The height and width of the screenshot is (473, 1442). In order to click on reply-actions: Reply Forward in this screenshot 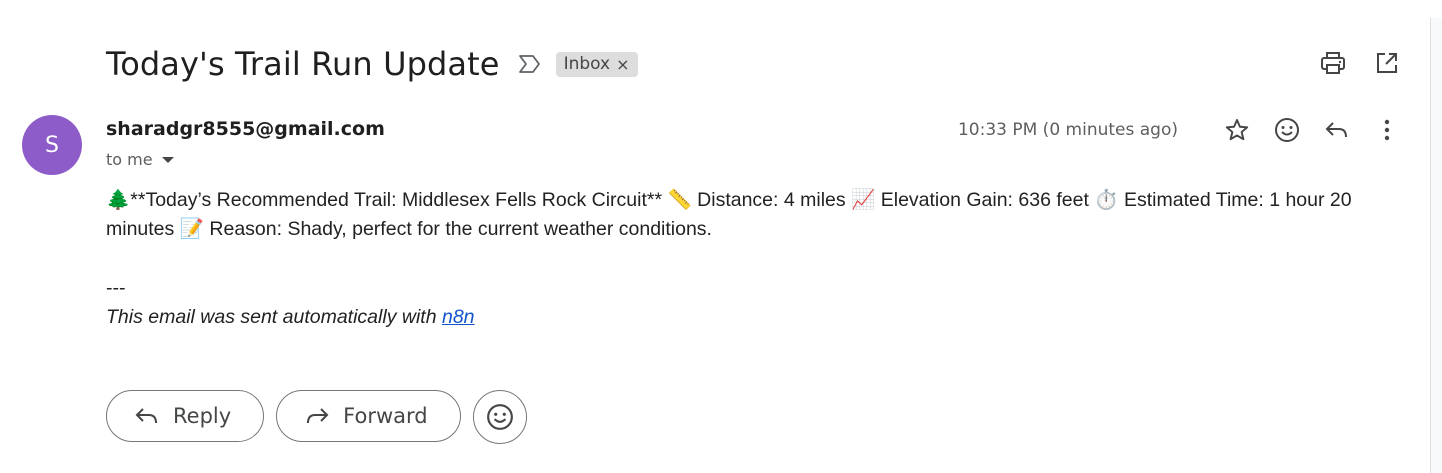, I will do `click(316, 417)`.